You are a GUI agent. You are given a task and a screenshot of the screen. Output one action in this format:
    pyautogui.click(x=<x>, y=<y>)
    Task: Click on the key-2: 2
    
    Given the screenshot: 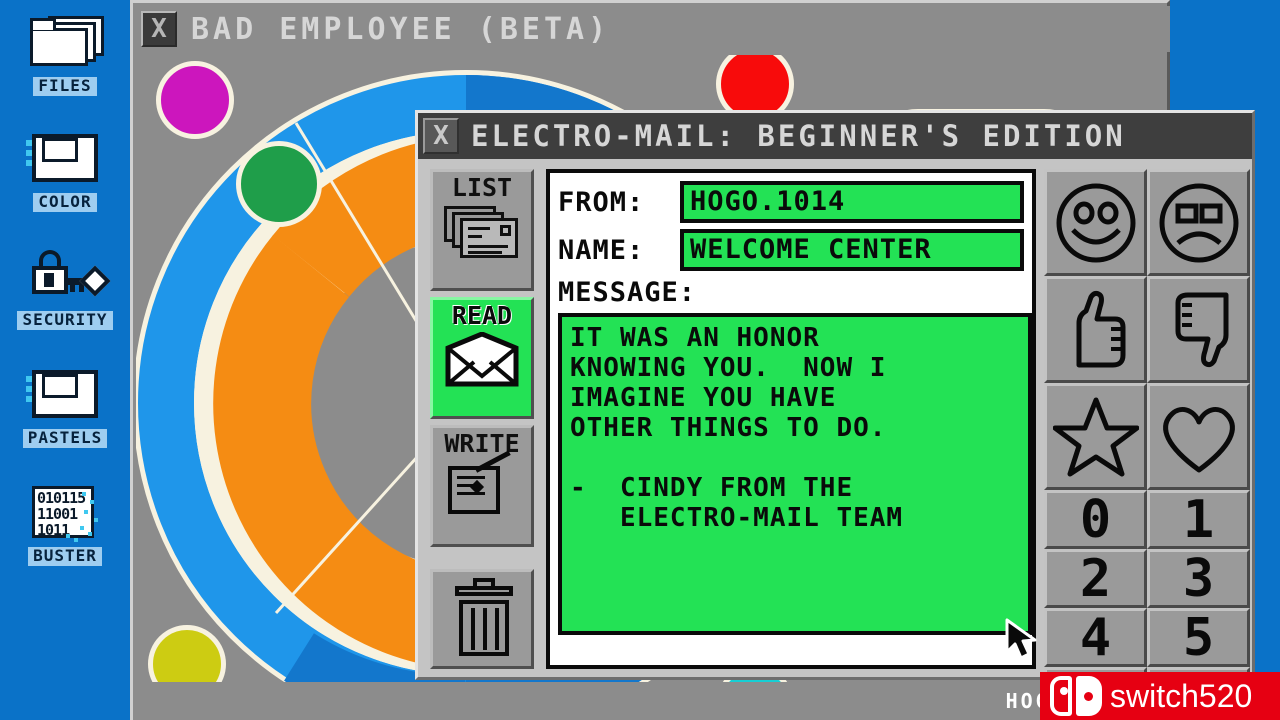 What is the action you would take?
    pyautogui.click(x=1095, y=578)
    